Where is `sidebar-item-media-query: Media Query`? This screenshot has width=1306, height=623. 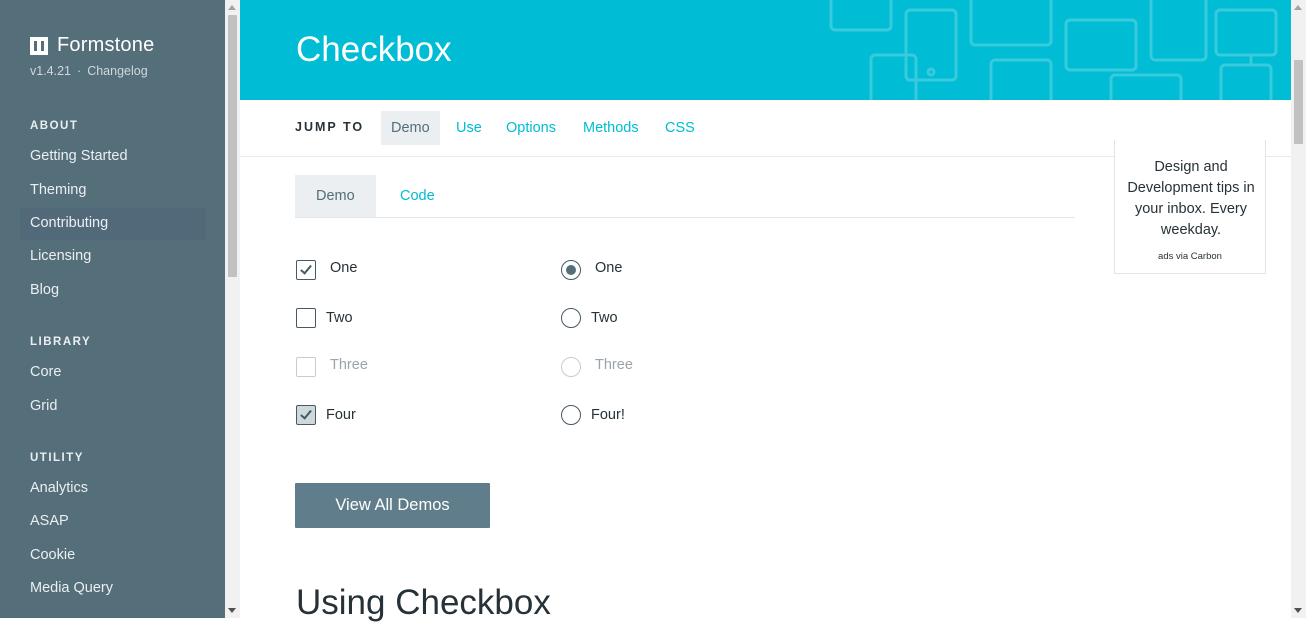
sidebar-item-media-query: Media Query is located at coordinates (71, 588).